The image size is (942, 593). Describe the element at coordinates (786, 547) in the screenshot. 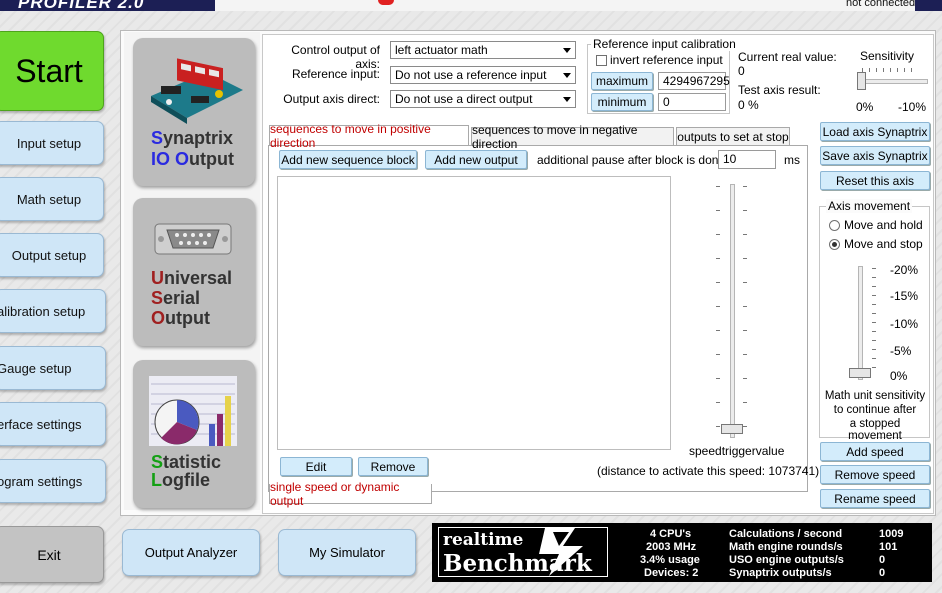

I see `stat-label: Math engine rounds/s` at that location.